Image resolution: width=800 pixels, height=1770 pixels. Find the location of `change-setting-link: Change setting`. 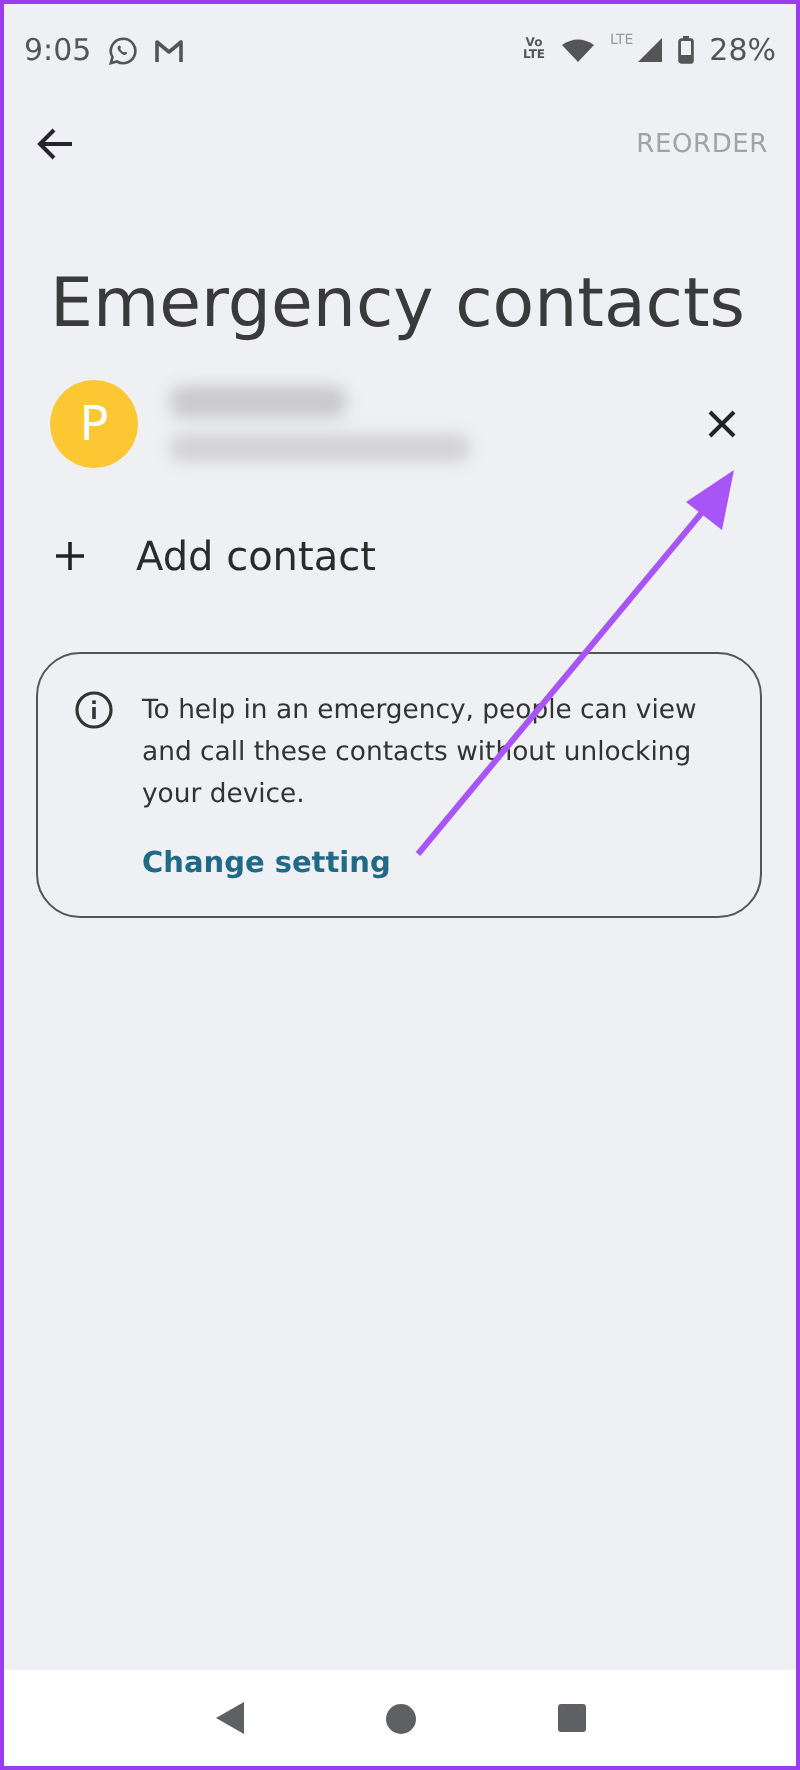

change-setting-link: Change setting is located at coordinates (266, 864).